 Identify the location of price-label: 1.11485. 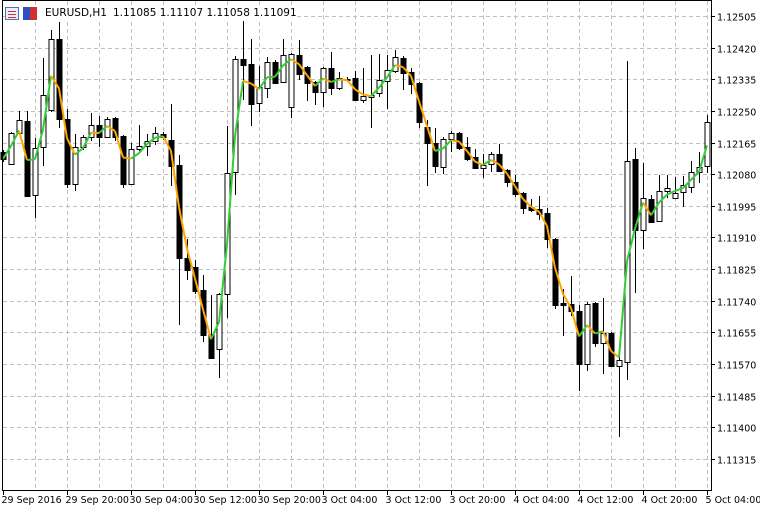
(736, 398).